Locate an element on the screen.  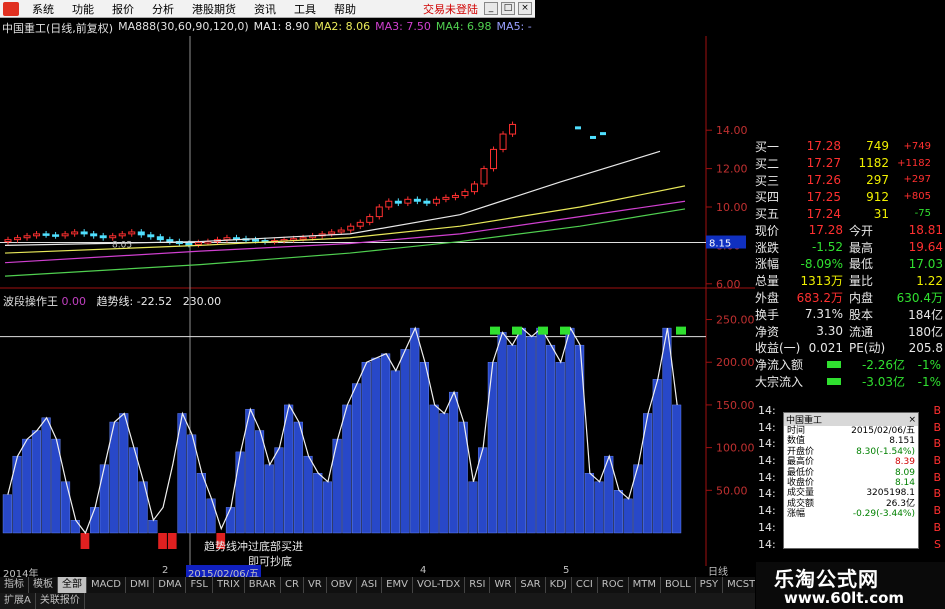
quote-value: 7.31% is located at coordinates (823, 314).